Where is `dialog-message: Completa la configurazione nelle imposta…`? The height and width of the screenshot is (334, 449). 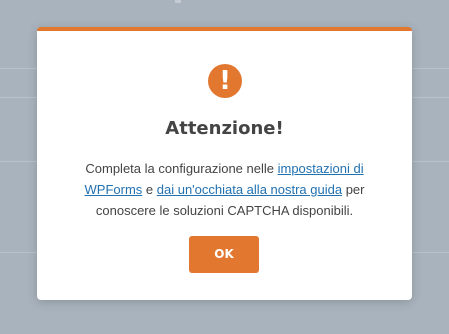
dialog-message: Completa la configurazione nelle imposta… is located at coordinates (224, 189).